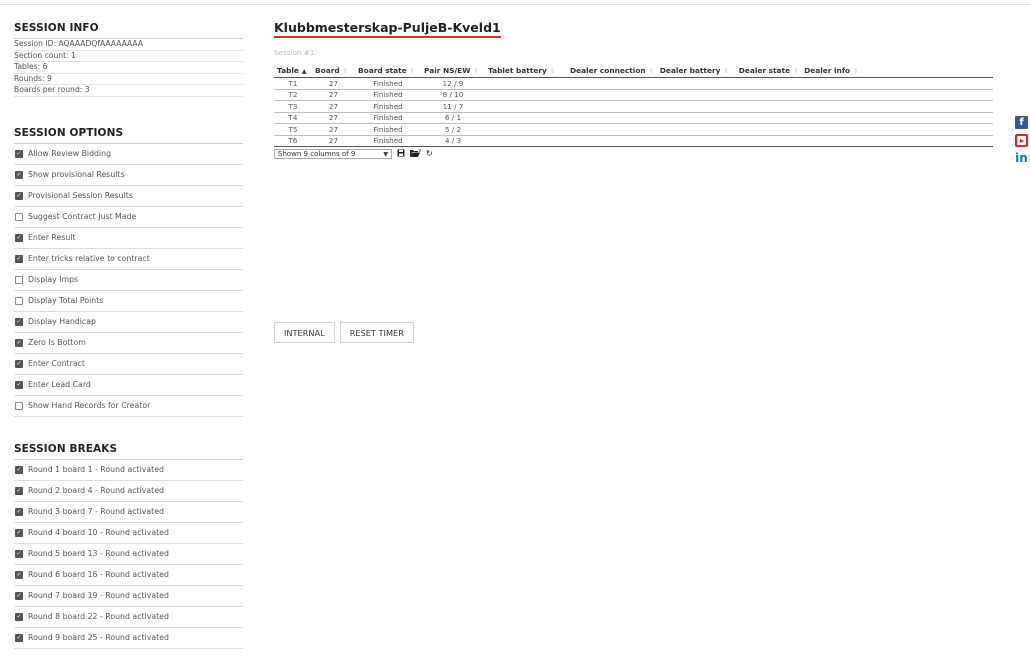 The image size is (1030, 672). Describe the element at coordinates (420, 151) in the screenshot. I see `svg-text: 0` at that location.